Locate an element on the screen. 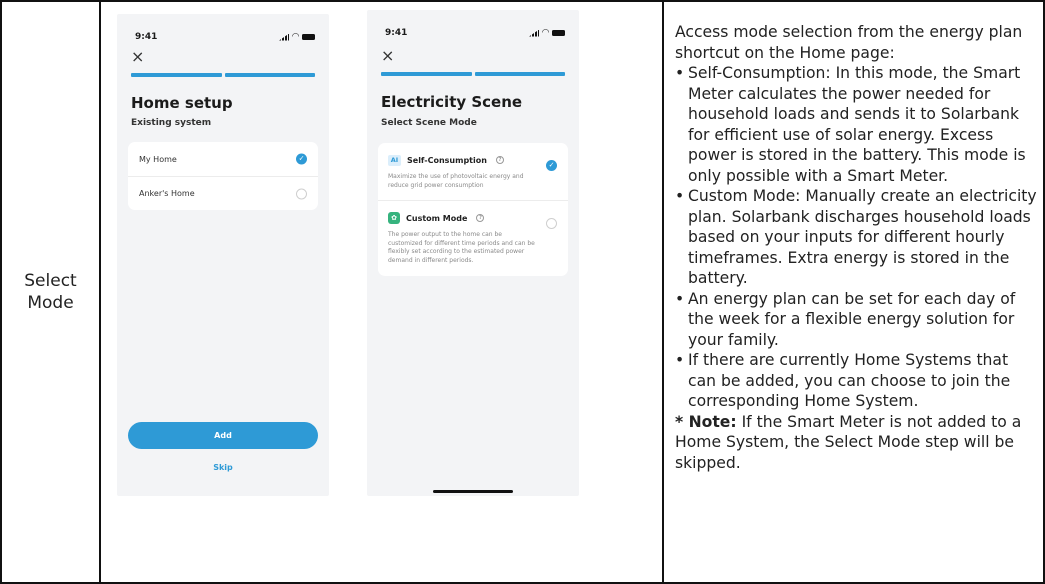 This screenshot has width=1045, height=584. page-title: Home setup is located at coordinates (182, 103).